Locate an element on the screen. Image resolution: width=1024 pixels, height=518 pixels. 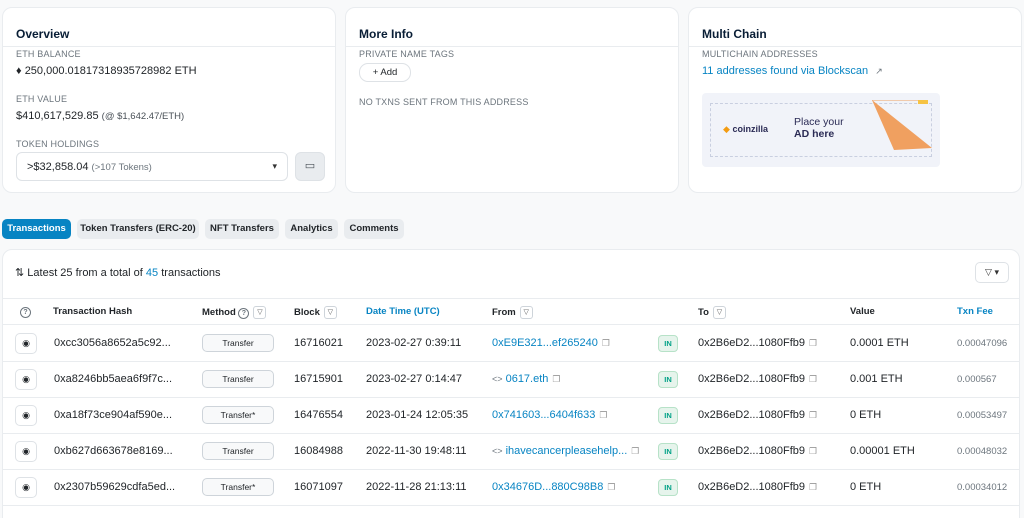
tx-fee: 0.00053497 is located at coordinates (982, 415).